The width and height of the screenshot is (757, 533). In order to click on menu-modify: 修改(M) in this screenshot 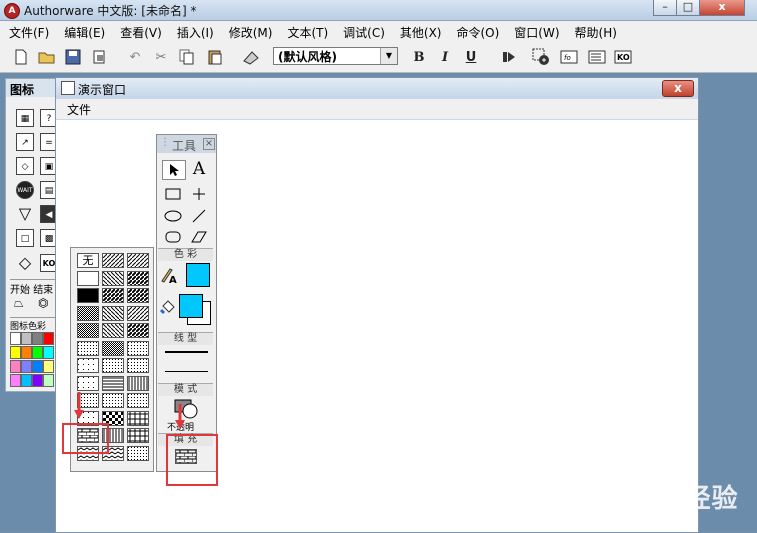, I will do `click(249, 31)`.